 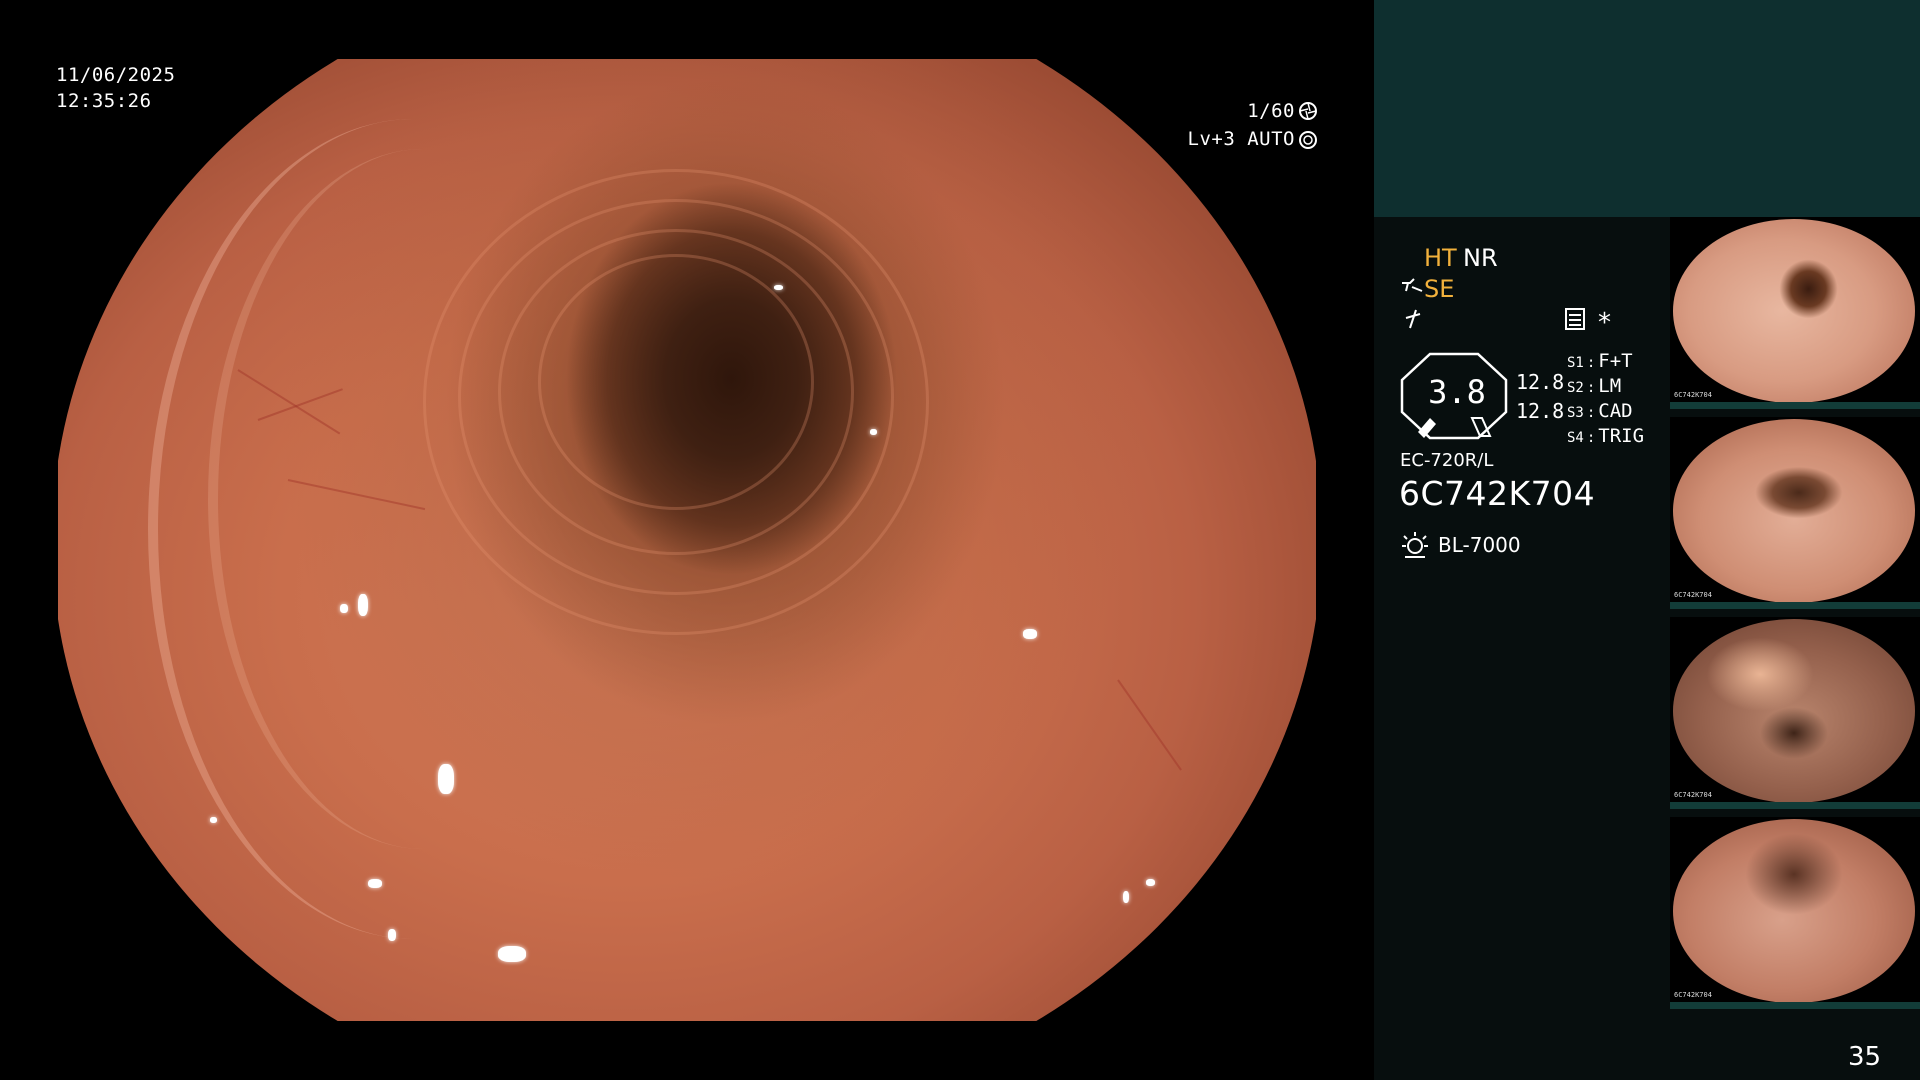 I want to click on capture-thumbnail: 6C742K704 34, so click(x=1795, y=313).